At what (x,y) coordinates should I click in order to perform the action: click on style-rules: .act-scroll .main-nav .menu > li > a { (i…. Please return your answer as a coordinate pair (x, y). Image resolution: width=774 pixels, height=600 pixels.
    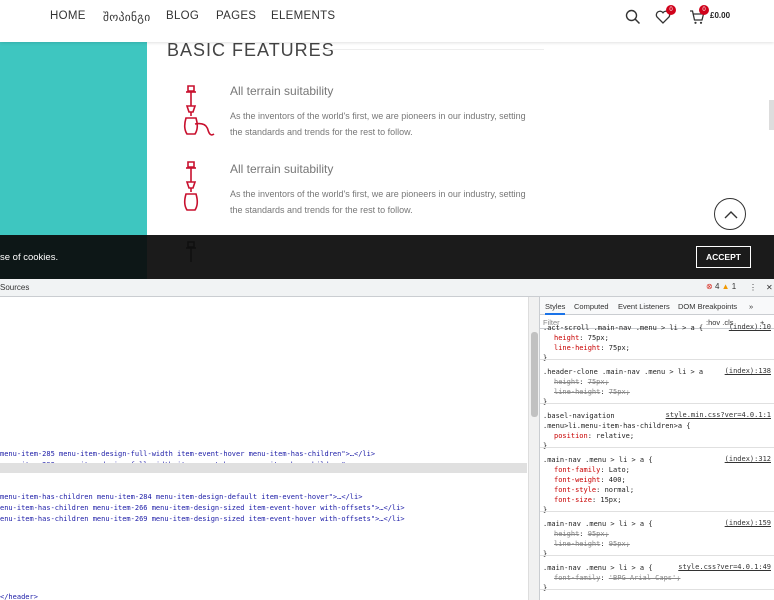
    Looking at the image, I should click on (657, 461).